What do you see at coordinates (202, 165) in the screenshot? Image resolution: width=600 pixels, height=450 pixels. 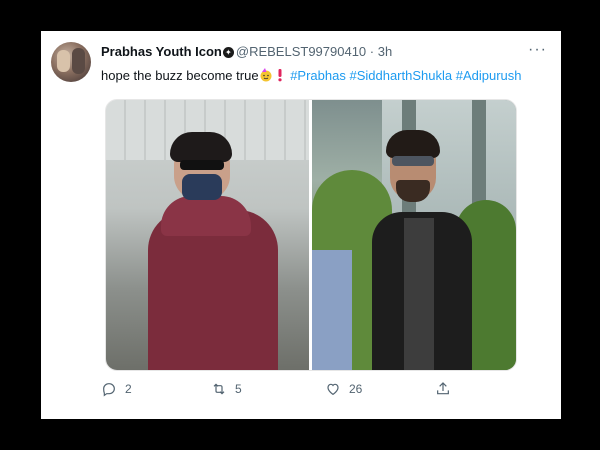 I see `sunglasses` at bounding box center [202, 165].